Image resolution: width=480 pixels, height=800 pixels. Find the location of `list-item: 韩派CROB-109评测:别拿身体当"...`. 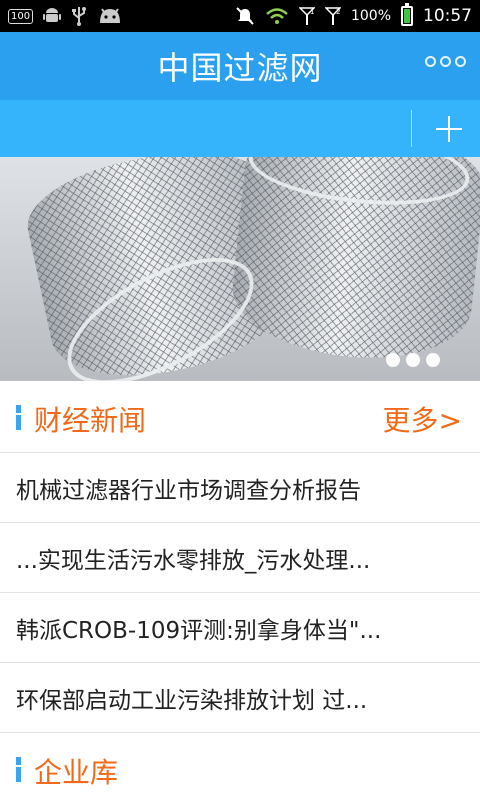

list-item: 韩派CROB-109评测:别拿身体当"... is located at coordinates (240, 628).